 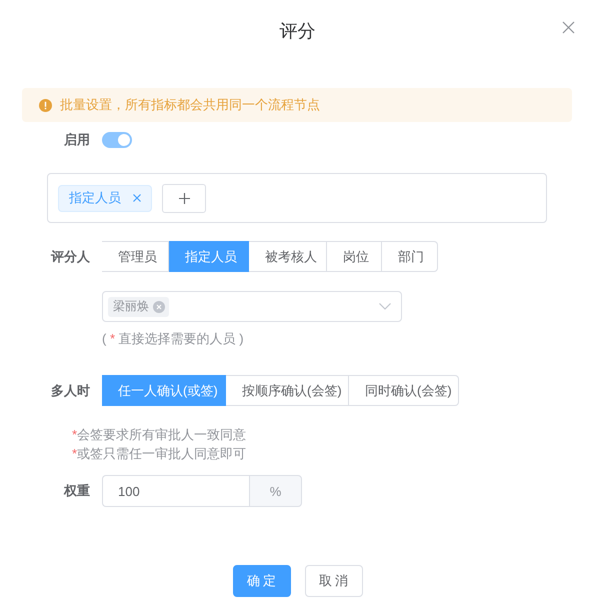 I want to click on note-text: *或签只需任一审批人同意即可, so click(x=160, y=454).